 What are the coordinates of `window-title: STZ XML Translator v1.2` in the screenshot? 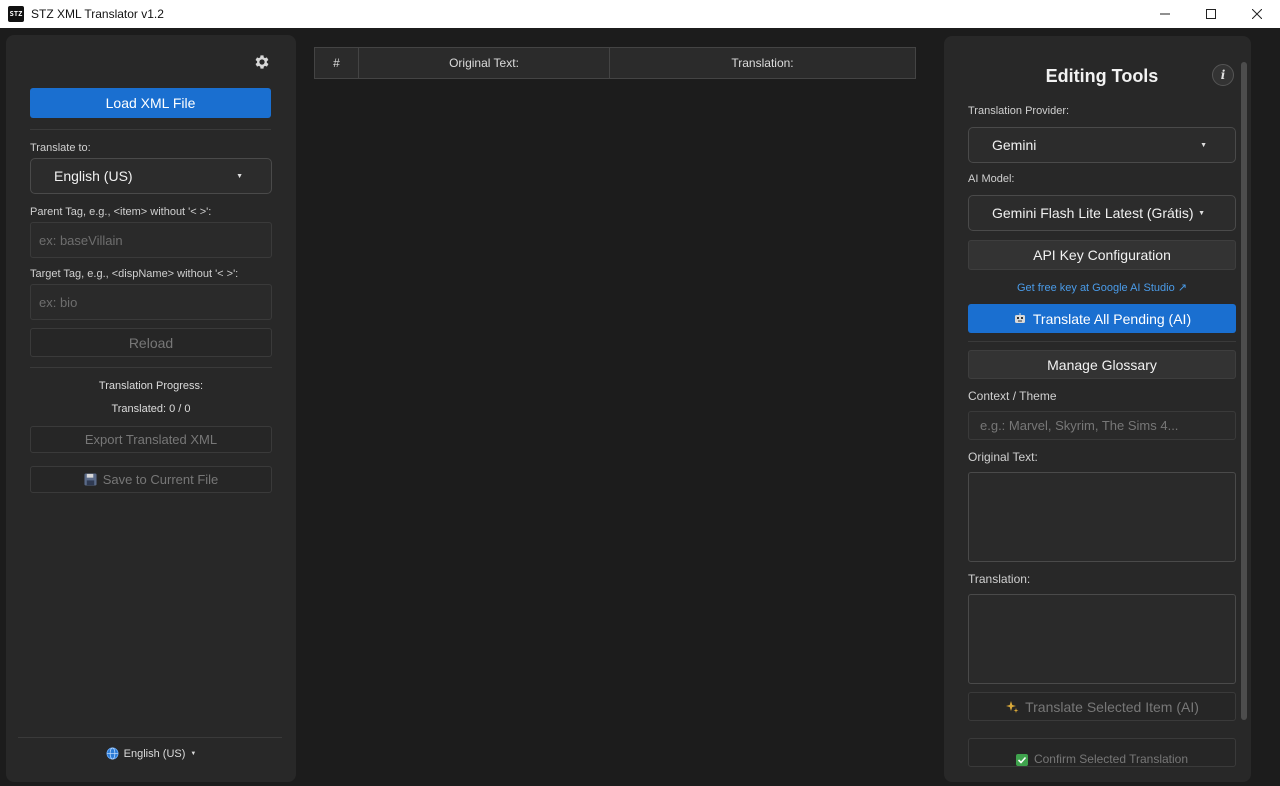 It's located at (97, 14).